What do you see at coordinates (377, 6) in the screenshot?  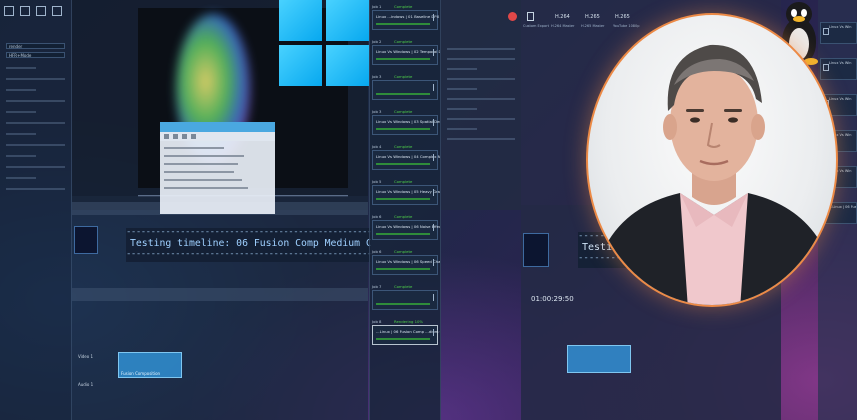 I see `job-label: Job 1` at bounding box center [377, 6].